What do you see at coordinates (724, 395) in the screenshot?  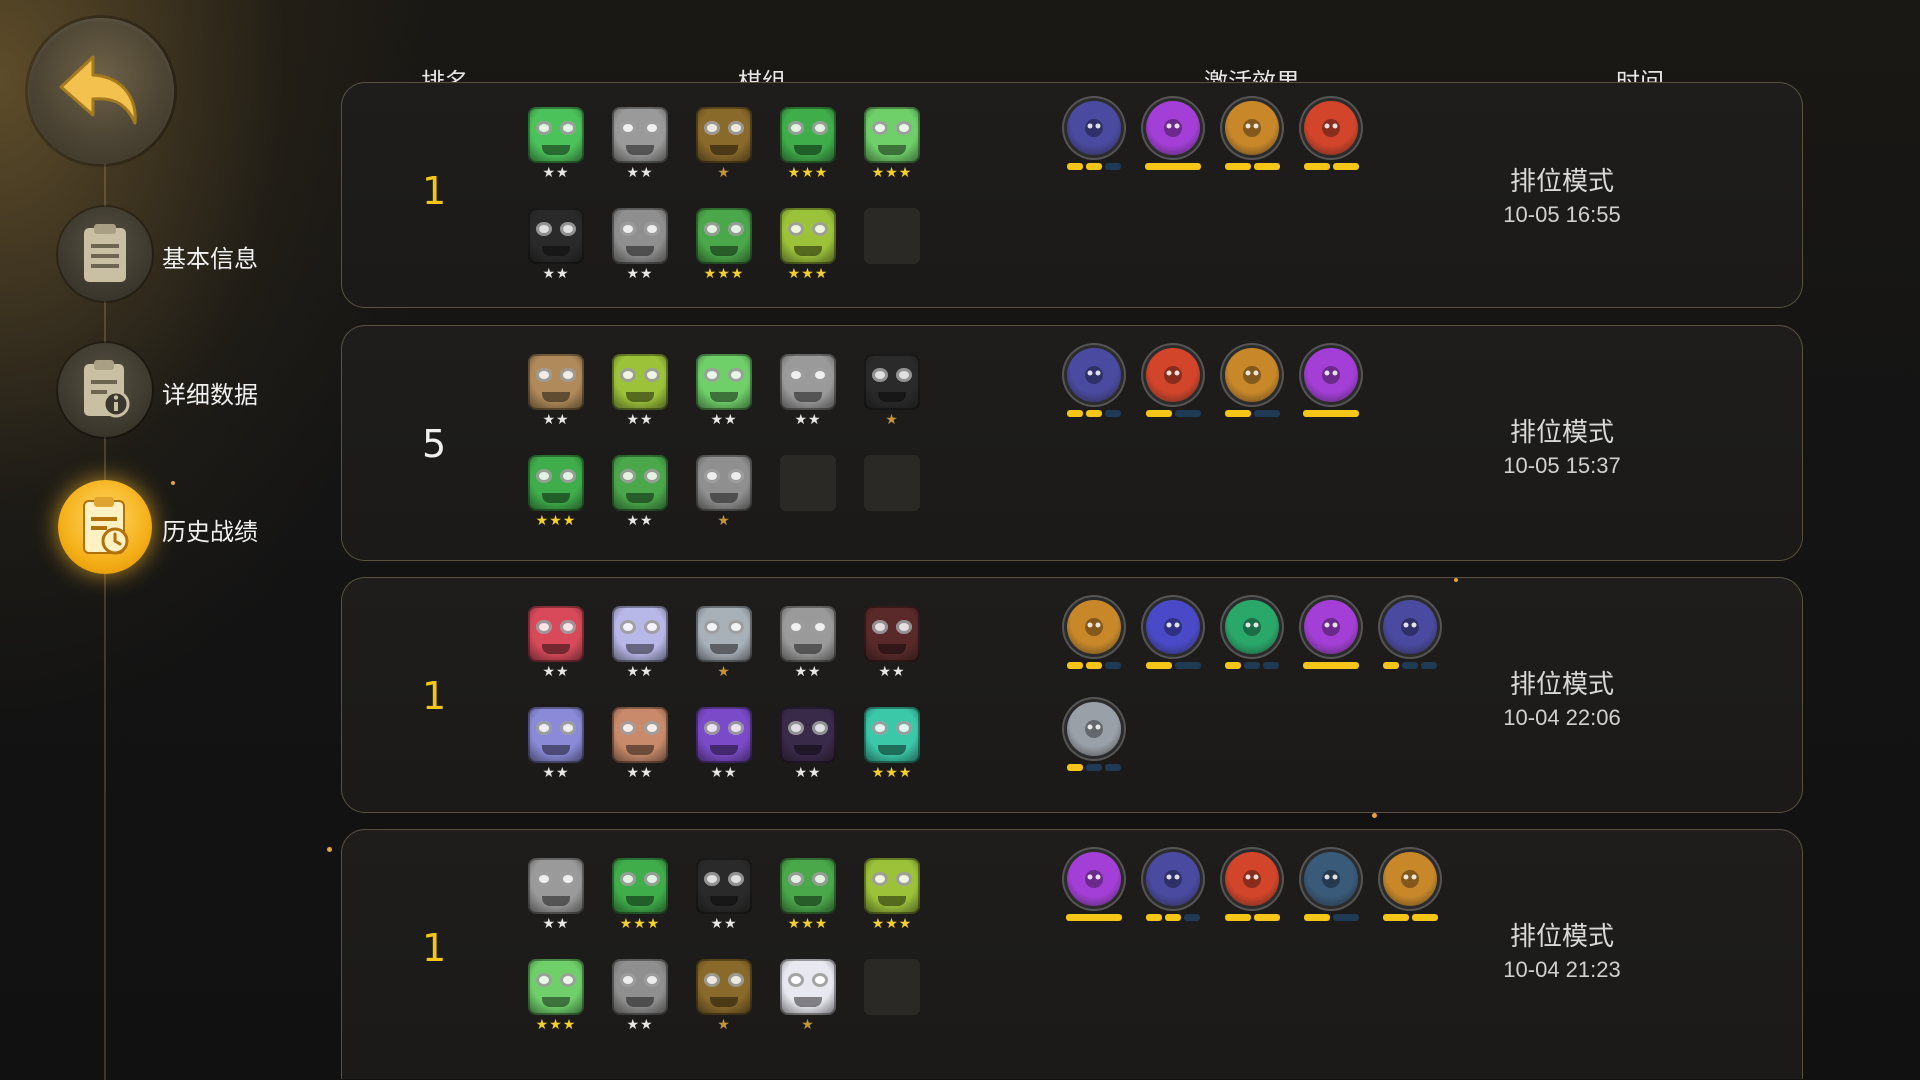 I see `unit-green-blue-goggles: ★★` at bounding box center [724, 395].